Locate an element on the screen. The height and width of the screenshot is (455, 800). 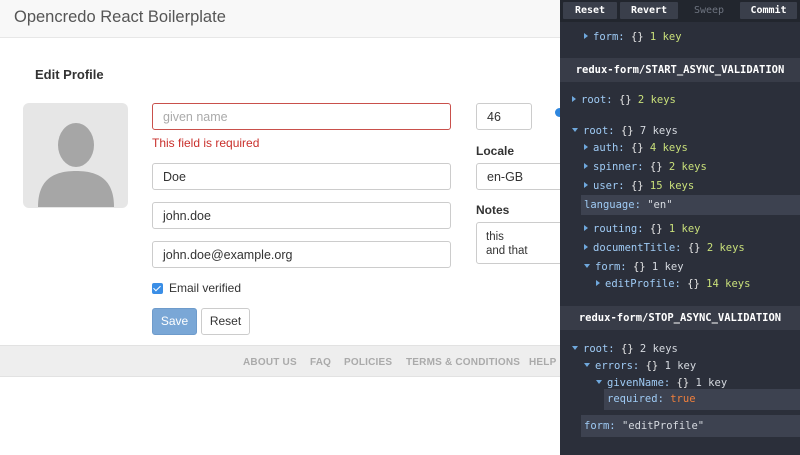
given-name-input: given name is located at coordinates (301, 116).